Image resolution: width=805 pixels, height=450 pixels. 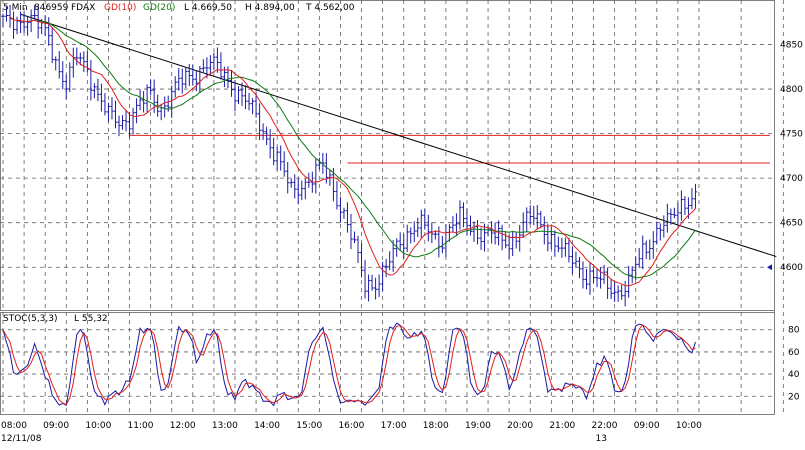 What do you see at coordinates (183, 426) in the screenshot?
I see `x-tick-label: 12:00` at bounding box center [183, 426].